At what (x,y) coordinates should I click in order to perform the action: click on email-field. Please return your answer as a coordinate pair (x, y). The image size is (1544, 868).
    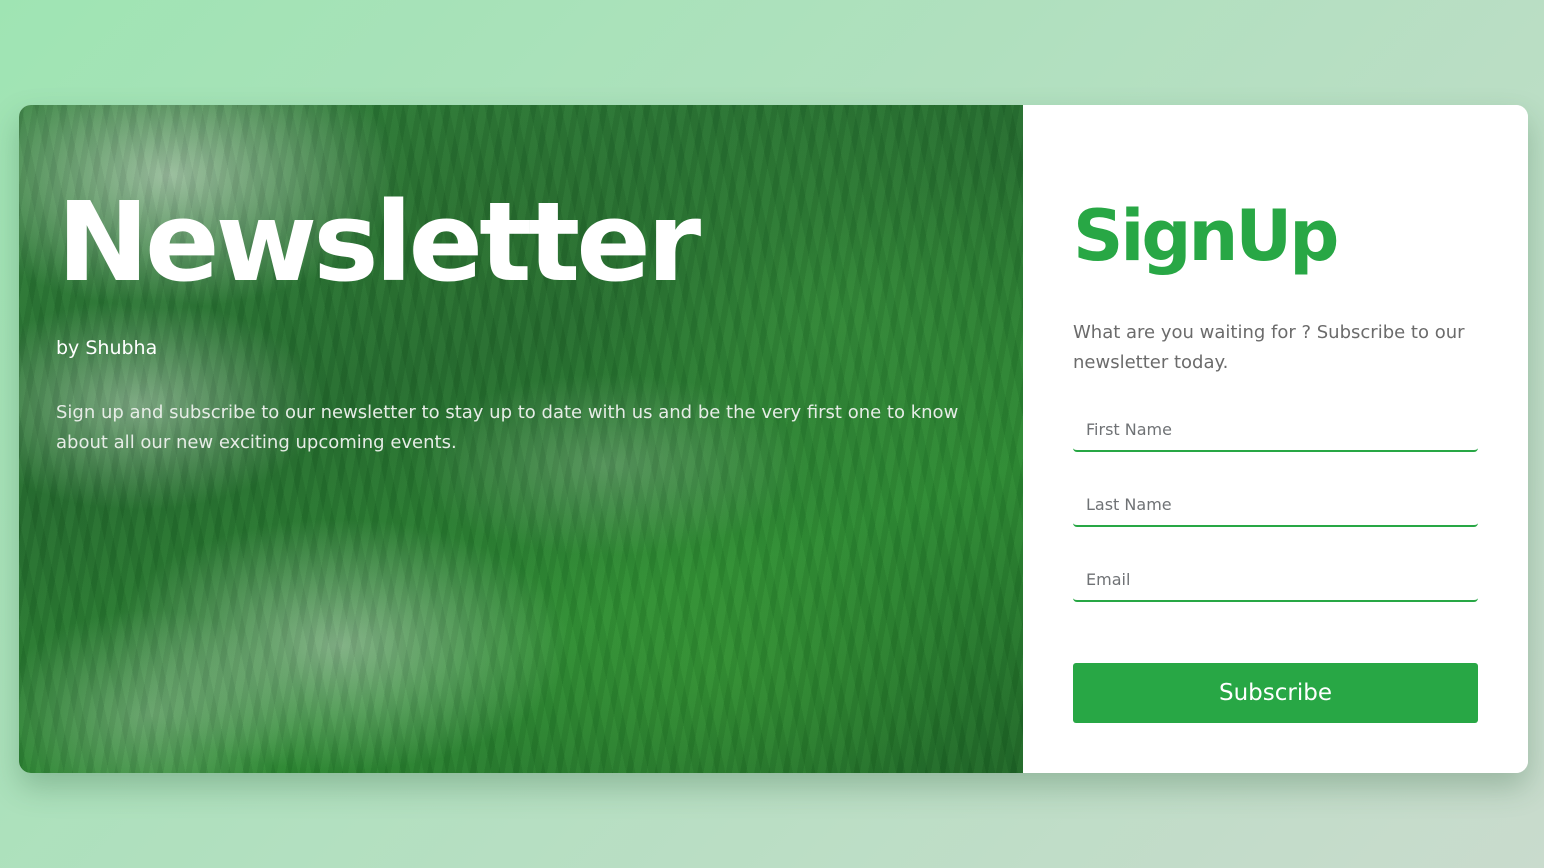
    Looking at the image, I should click on (1275, 580).